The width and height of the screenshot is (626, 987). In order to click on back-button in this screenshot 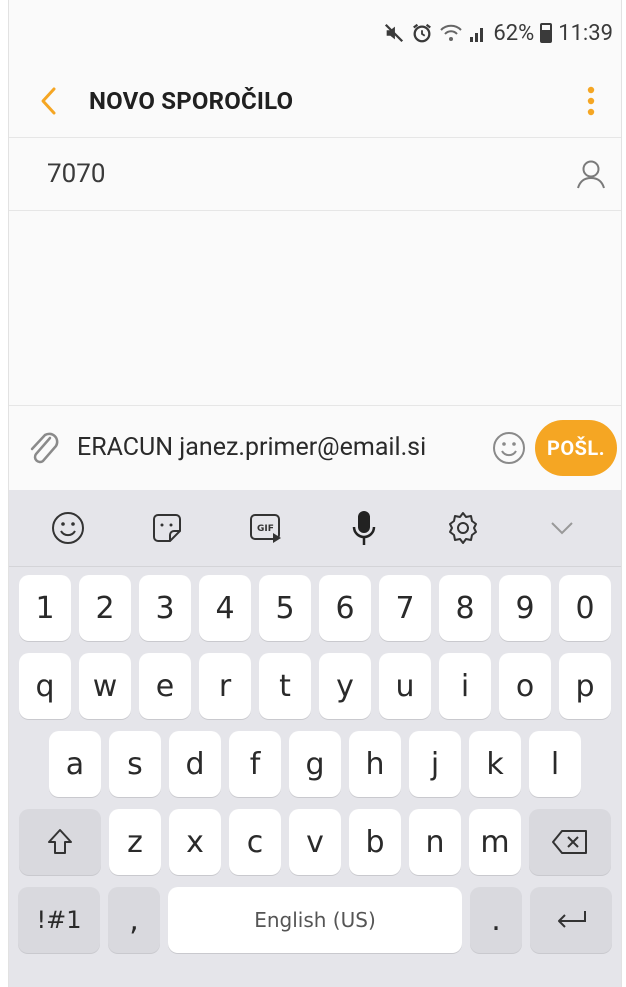, I will do `click(49, 101)`.